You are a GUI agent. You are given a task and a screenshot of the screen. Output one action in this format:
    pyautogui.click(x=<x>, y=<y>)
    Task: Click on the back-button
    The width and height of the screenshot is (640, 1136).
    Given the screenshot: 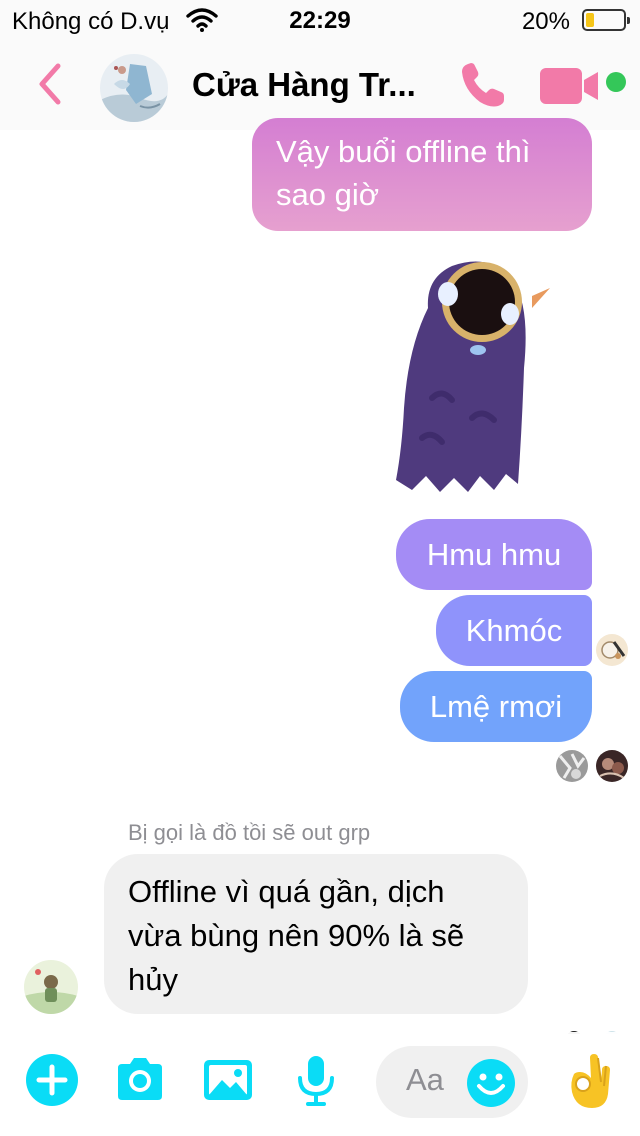 What is the action you would take?
    pyautogui.click(x=50, y=84)
    